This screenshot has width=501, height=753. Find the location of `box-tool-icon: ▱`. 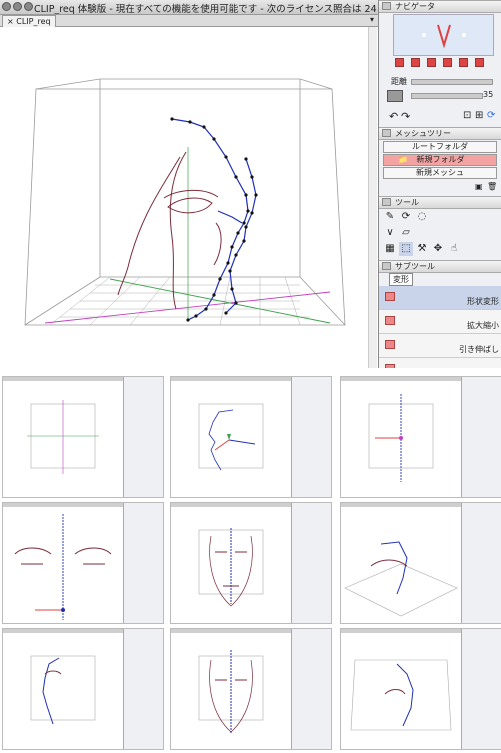

box-tool-icon: ▱ is located at coordinates (406, 233).